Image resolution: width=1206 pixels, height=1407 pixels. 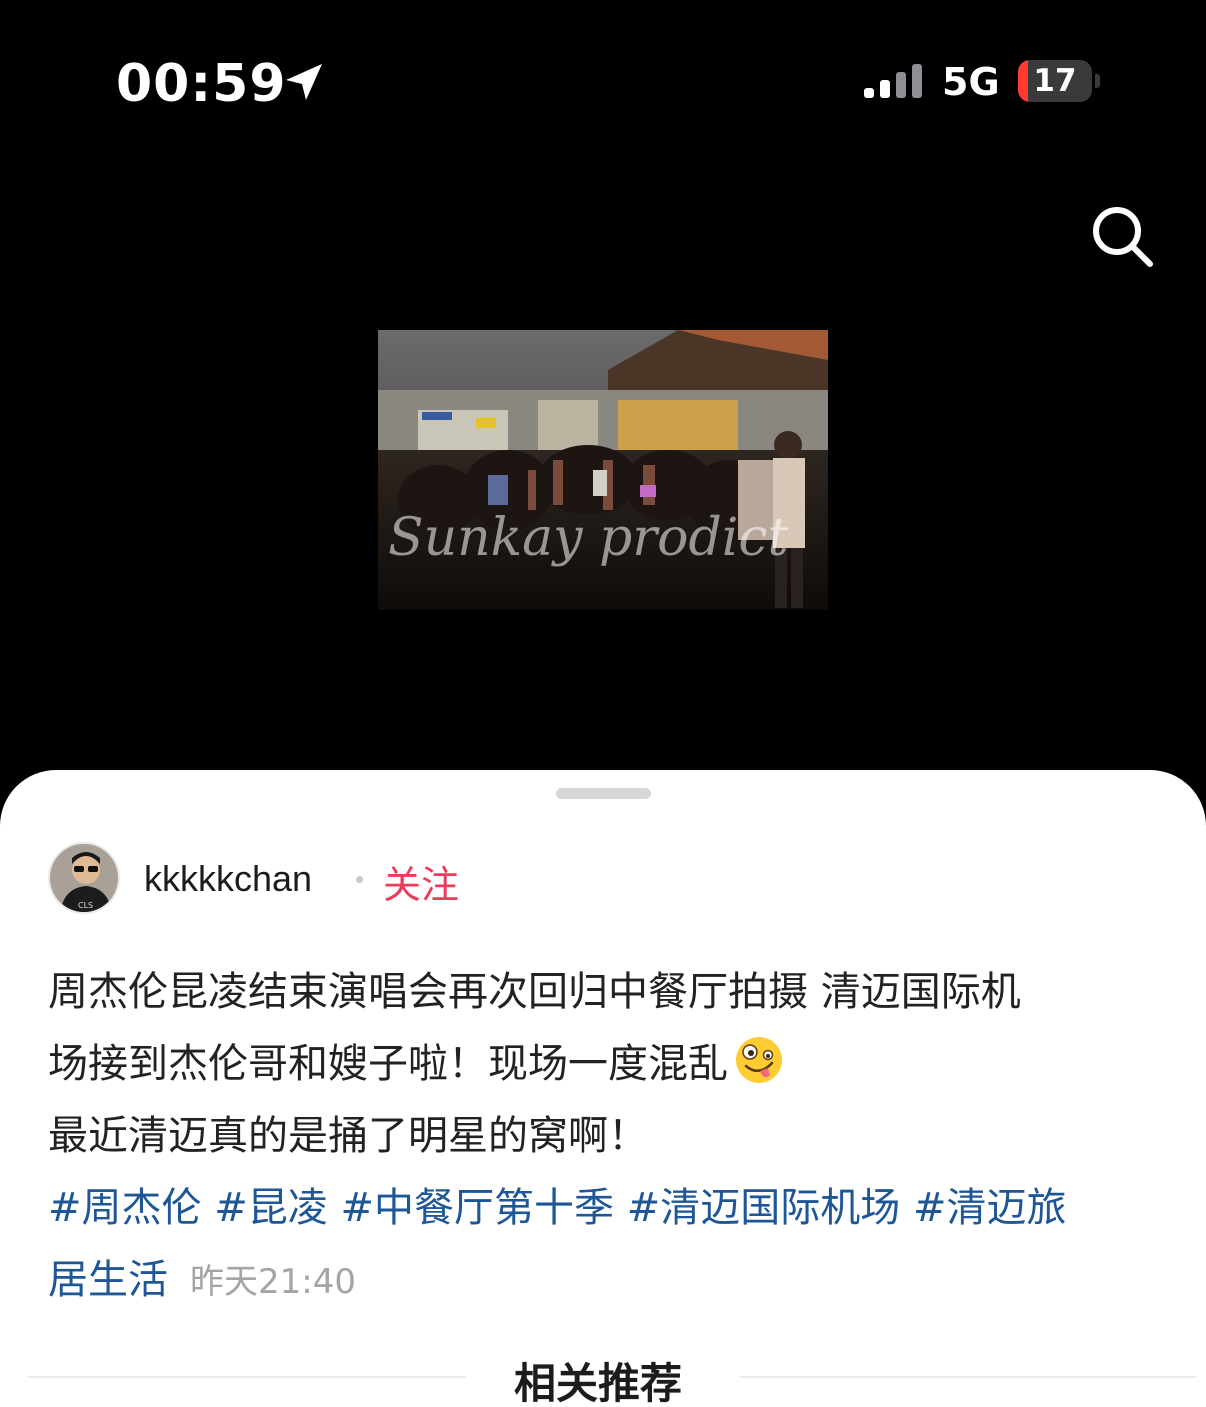 What do you see at coordinates (304, 82) in the screenshot?
I see `location-arrow-icon` at bounding box center [304, 82].